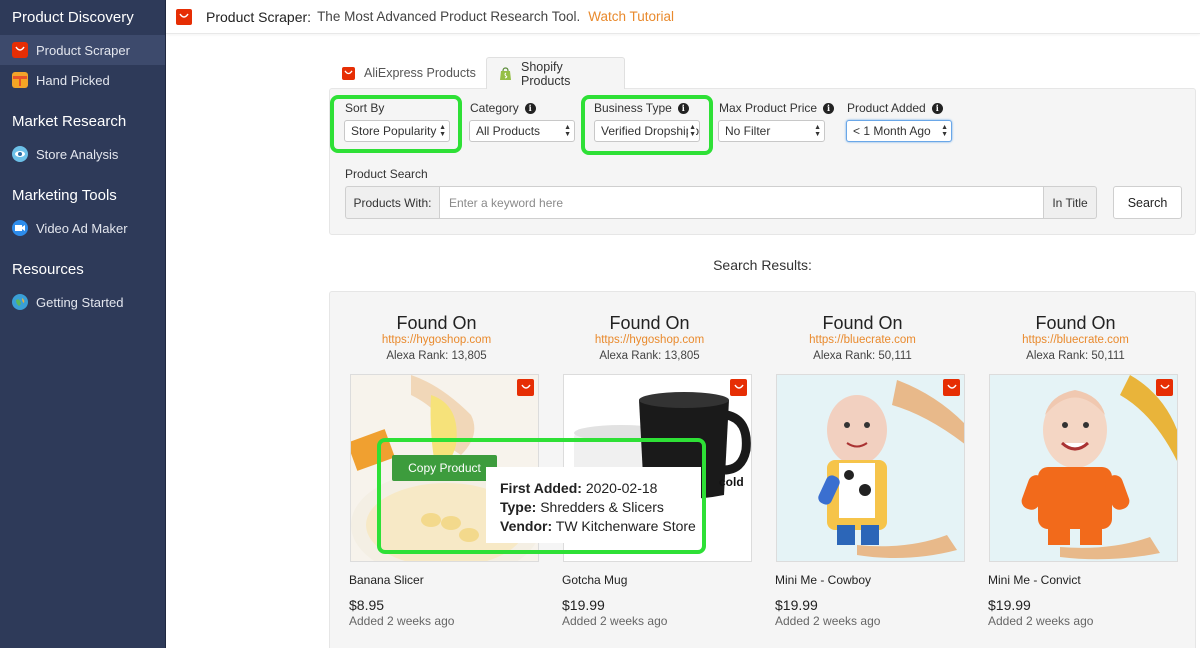 The width and height of the screenshot is (1200, 648). I want to click on video-camera-icon, so click(20, 228).